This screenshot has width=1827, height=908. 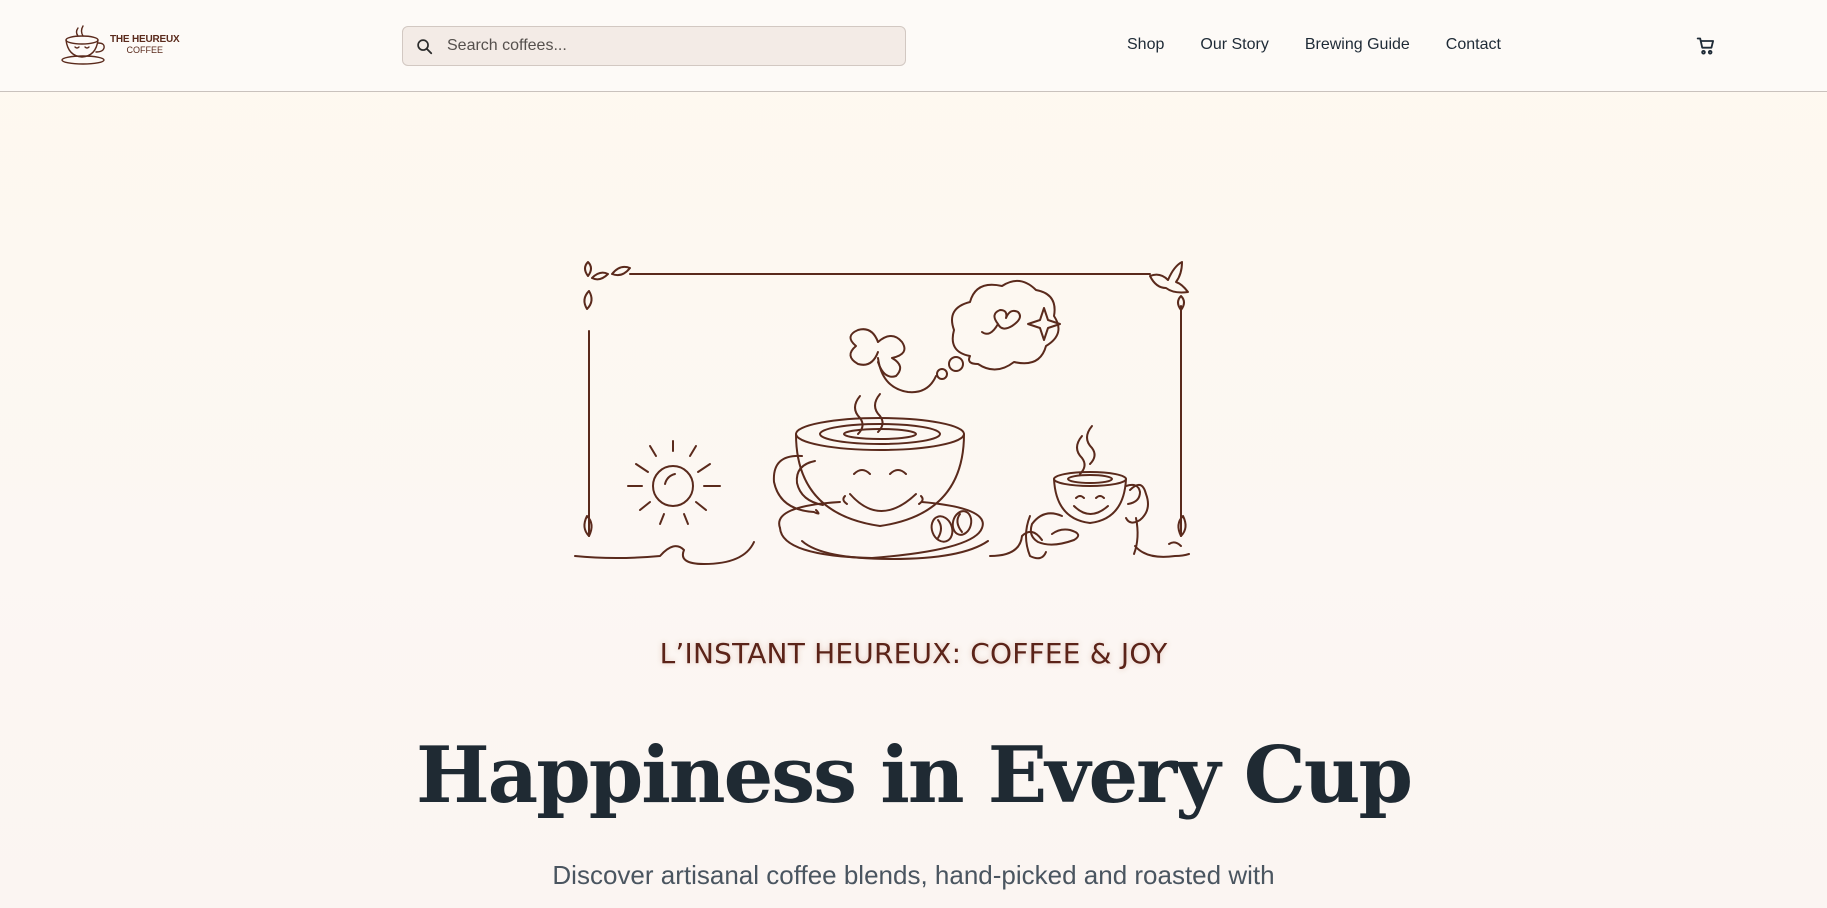 What do you see at coordinates (882, 413) in the screenshot?
I see `coffee-cup-line-art-illustration` at bounding box center [882, 413].